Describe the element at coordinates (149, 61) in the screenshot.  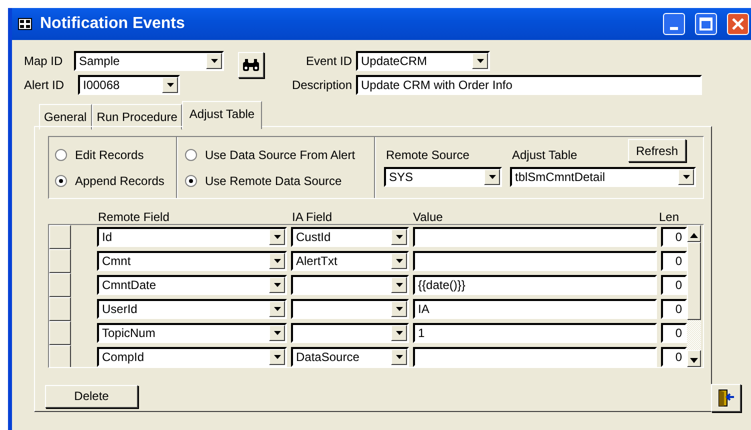
I see `combo-box: Sample` at that location.